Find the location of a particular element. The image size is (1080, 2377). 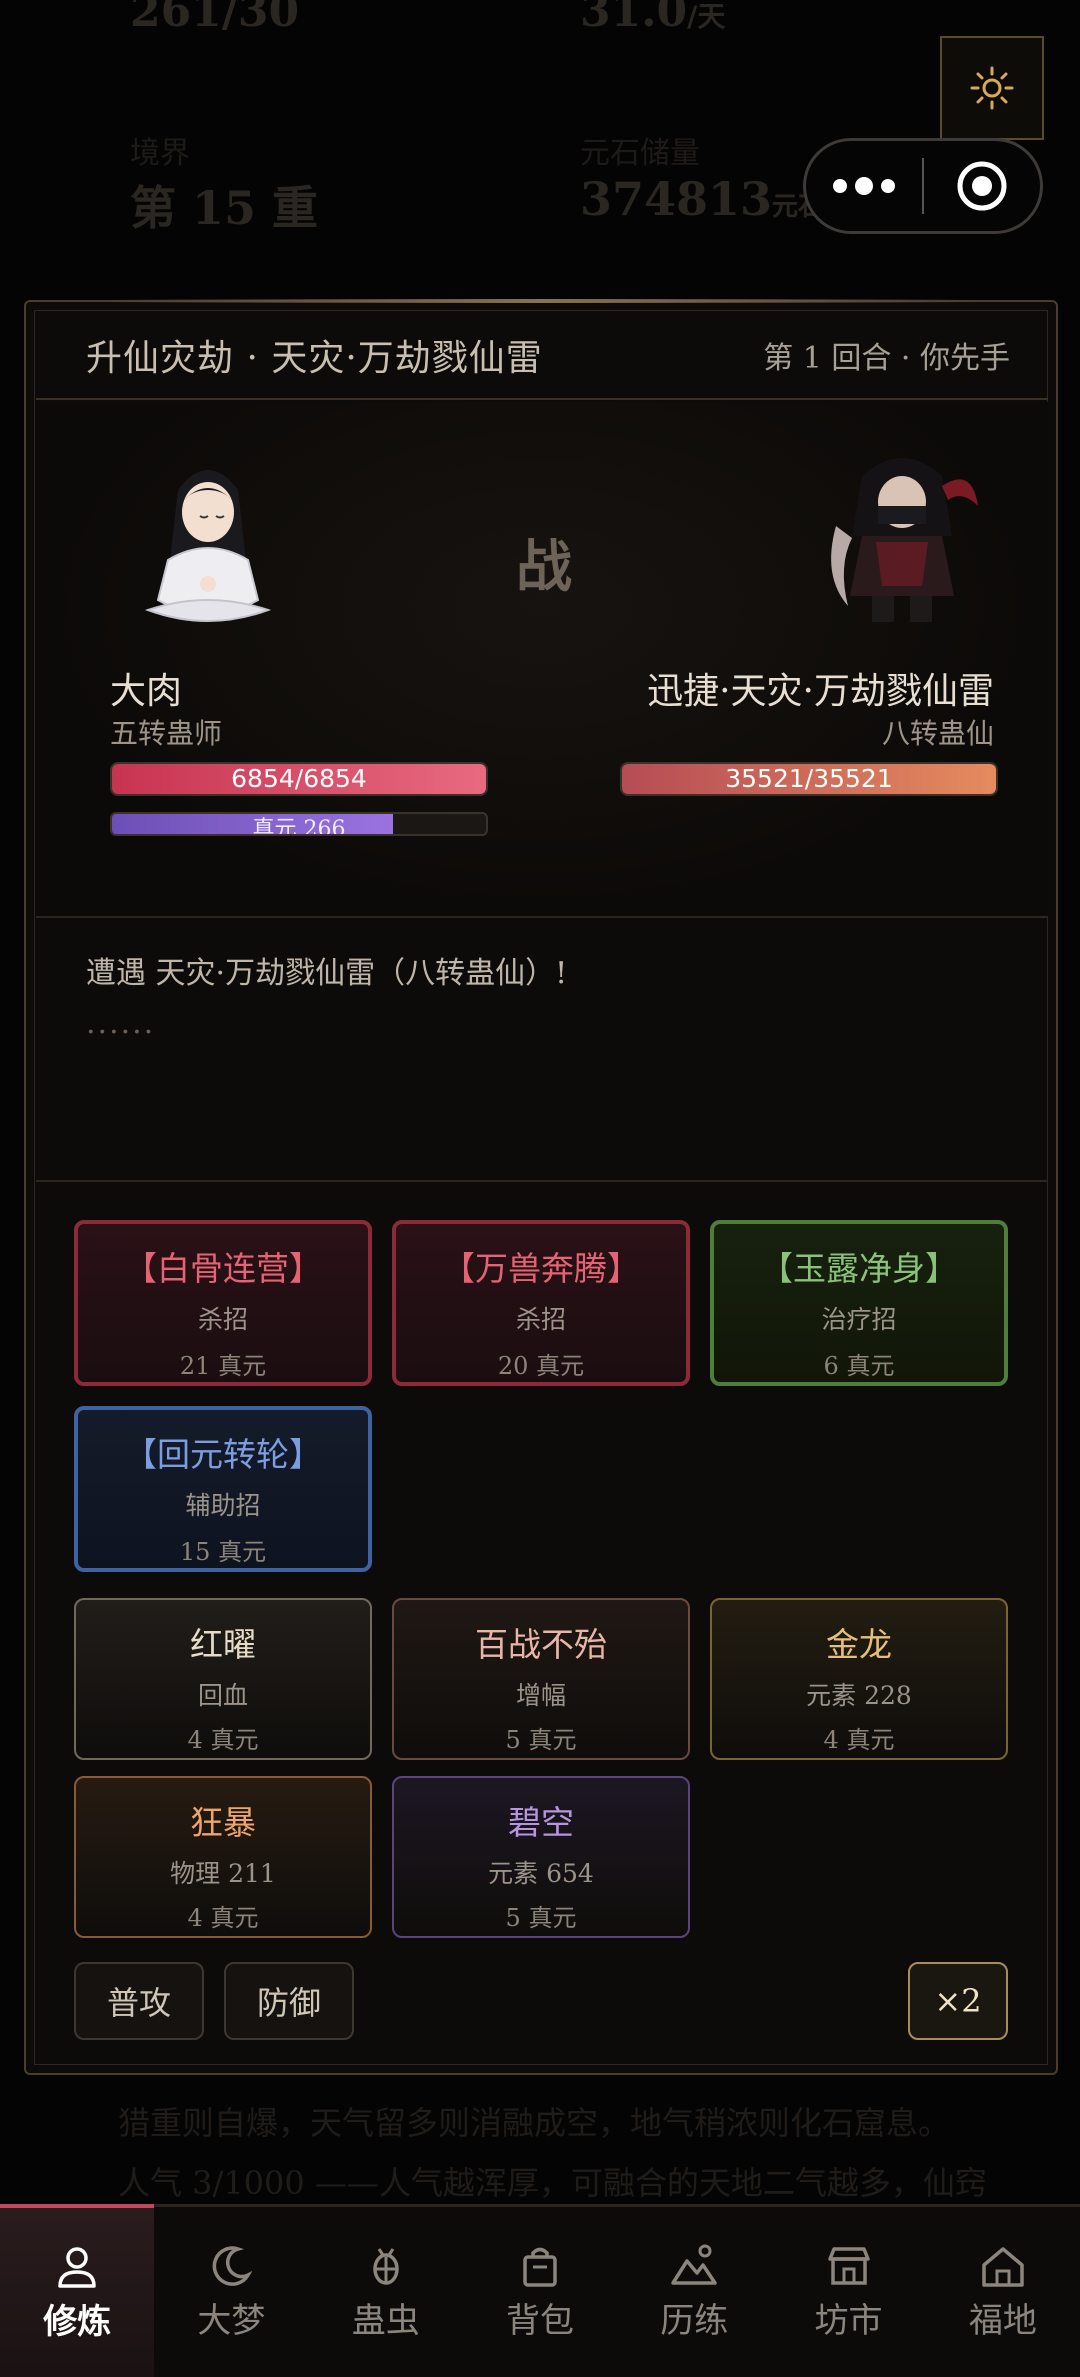

bg-stat-top-right: 31.0/天 is located at coordinates (652, 18).